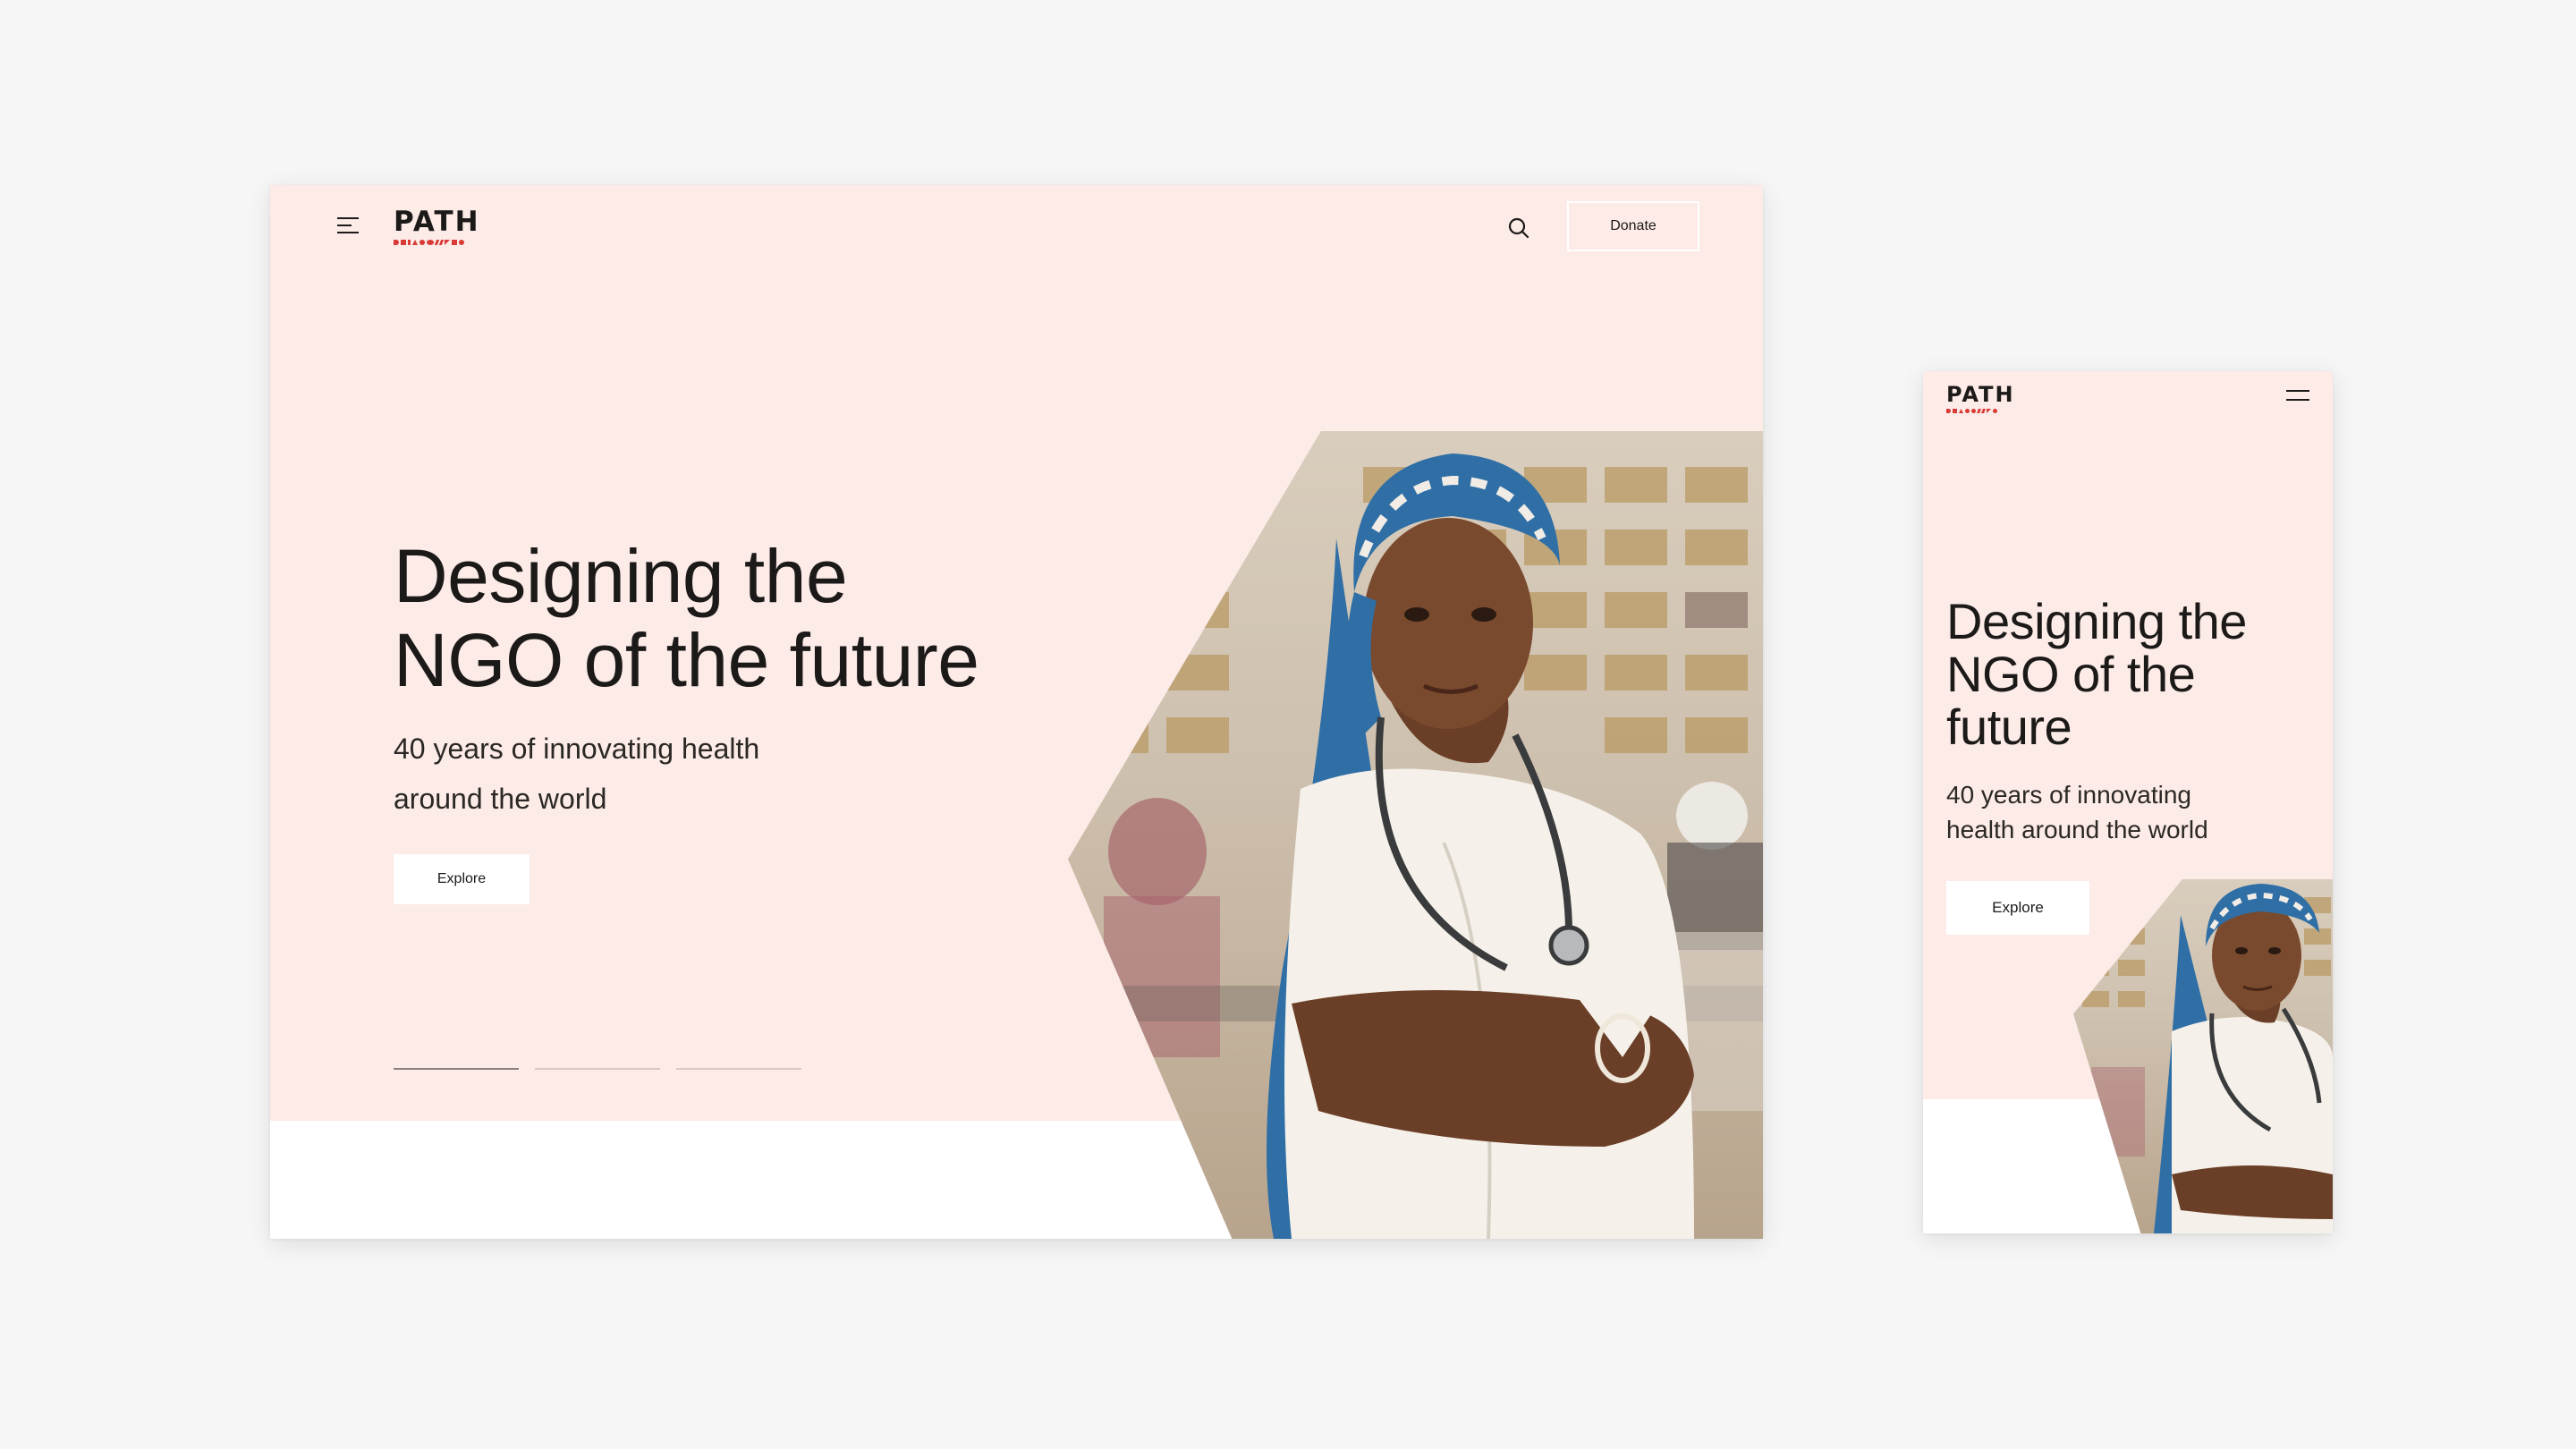 Image resolution: width=2576 pixels, height=1449 pixels. Describe the element at coordinates (2009, 727) in the screenshot. I see `hero-title-line: future` at that location.